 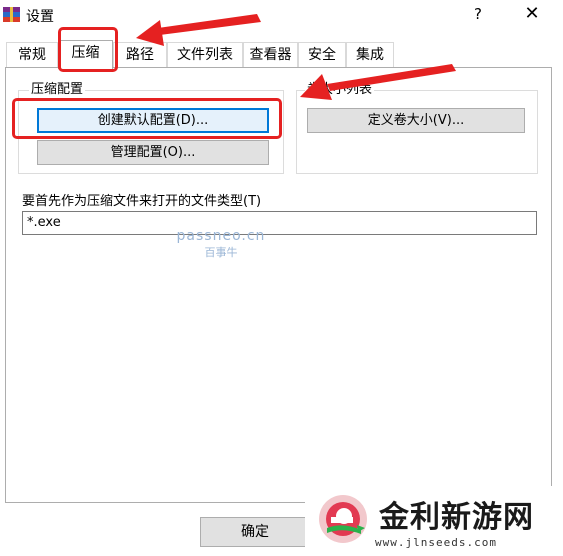 What do you see at coordinates (296, 57) in the screenshot?
I see `annotation-arrows` at bounding box center [296, 57].